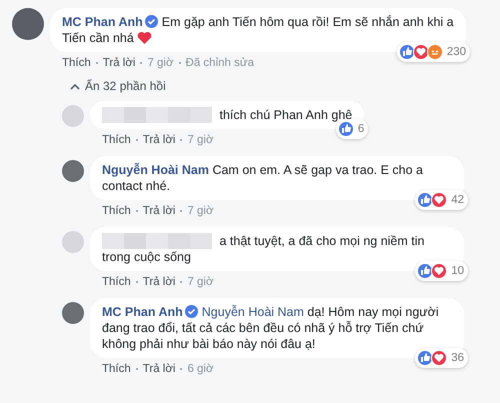 The width and height of the screenshot is (500, 403). I want to click on hide-replies-link: Ẩn 32 phần hồi, so click(118, 86).